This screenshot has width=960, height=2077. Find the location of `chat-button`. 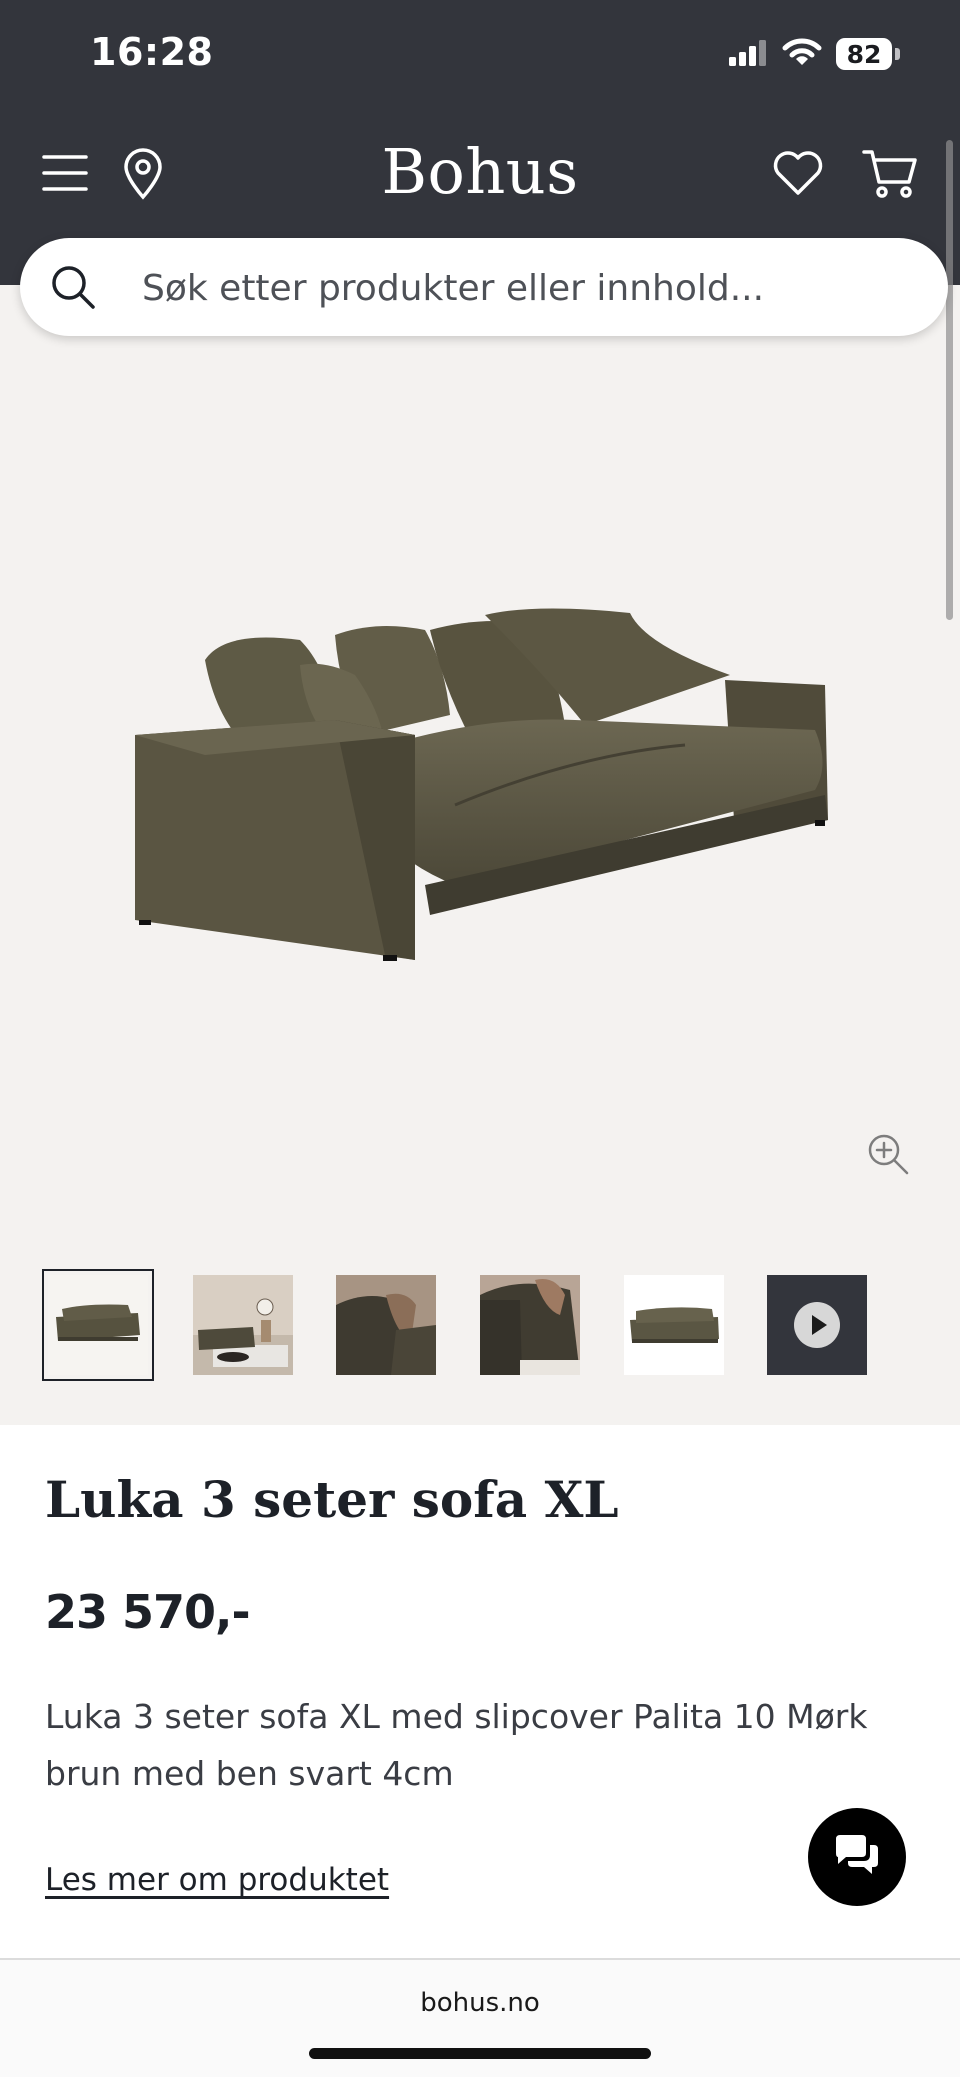

chat-button is located at coordinates (857, 1857).